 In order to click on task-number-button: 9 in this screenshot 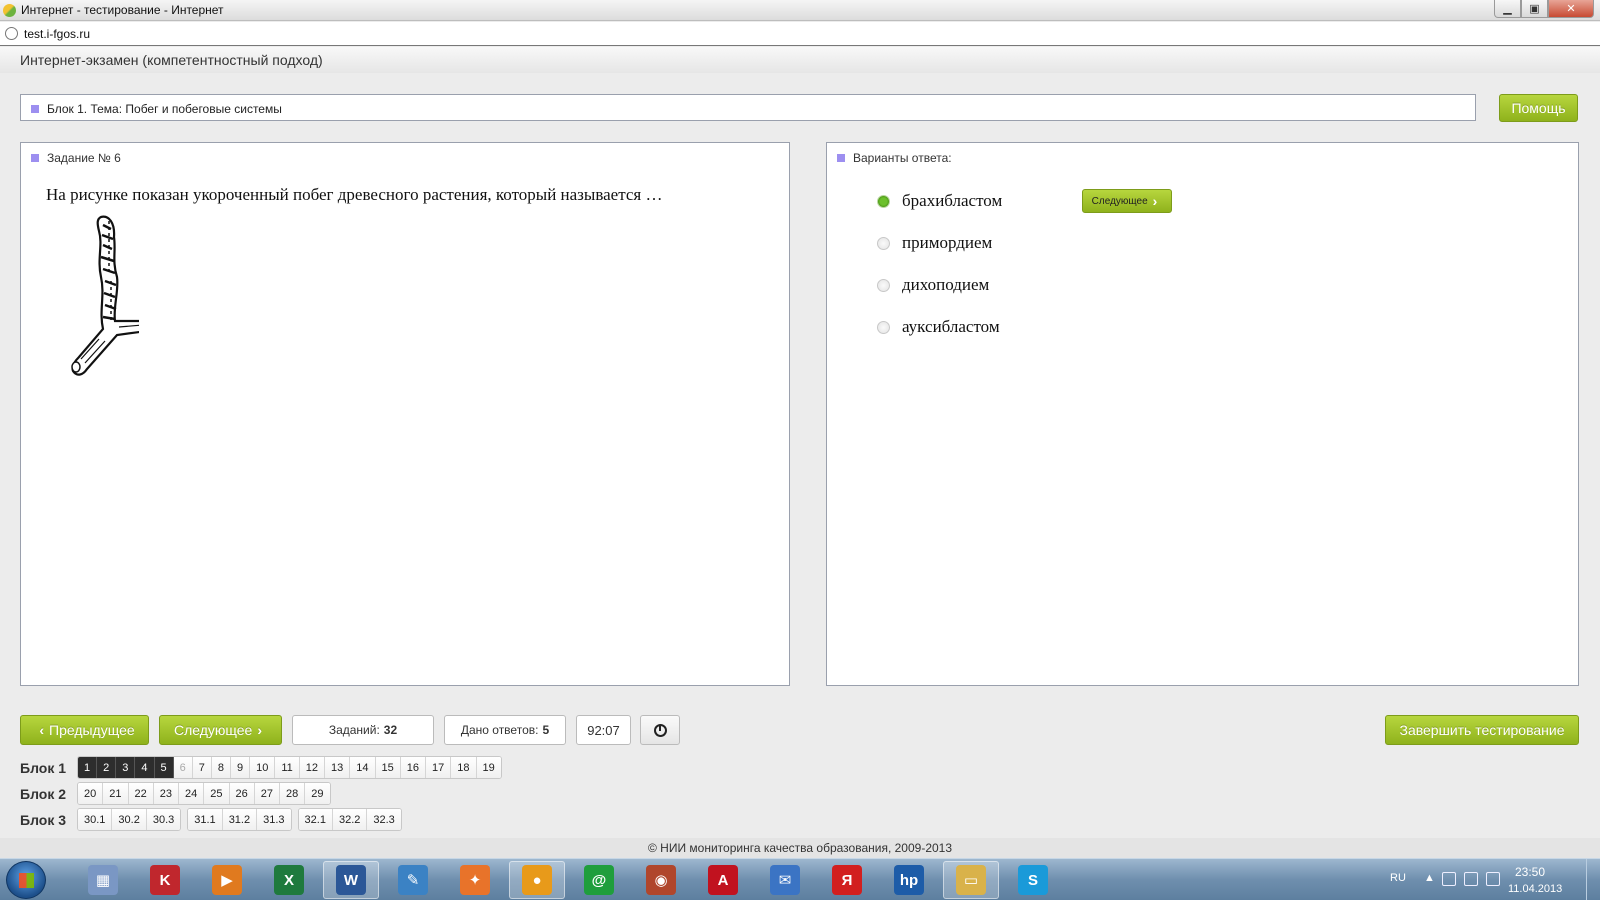, I will do `click(241, 767)`.